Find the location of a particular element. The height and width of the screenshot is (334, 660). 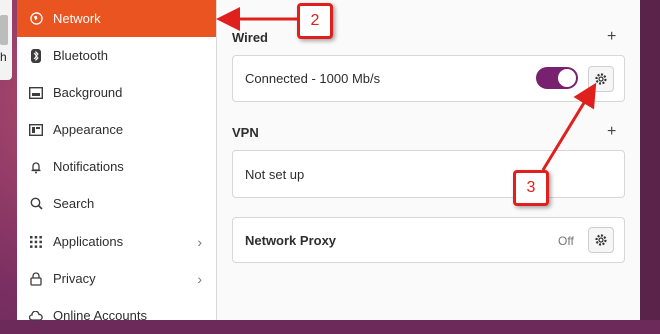

annotation-callout-2: 2 is located at coordinates (315, 21).